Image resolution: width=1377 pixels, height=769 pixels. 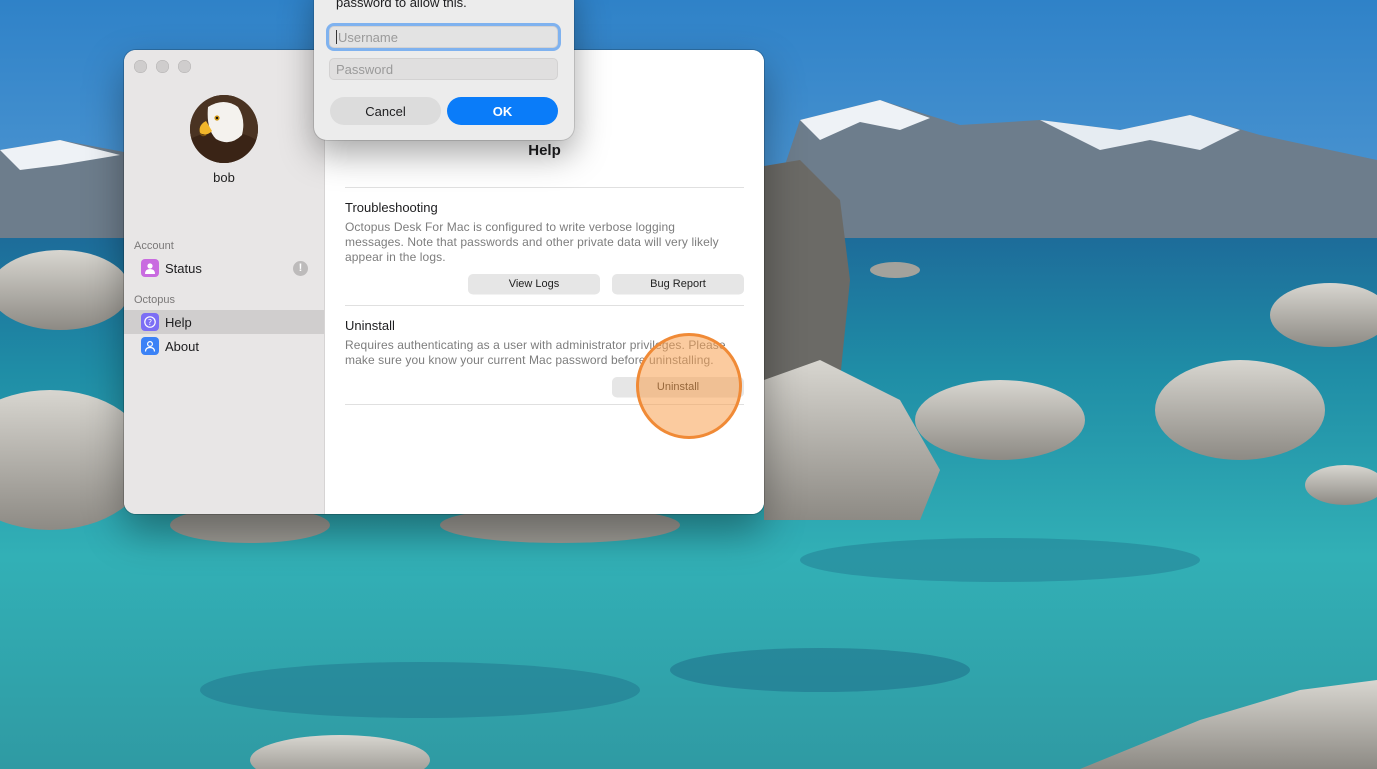 What do you see at coordinates (224, 129) in the screenshot?
I see `eagle-avatar` at bounding box center [224, 129].